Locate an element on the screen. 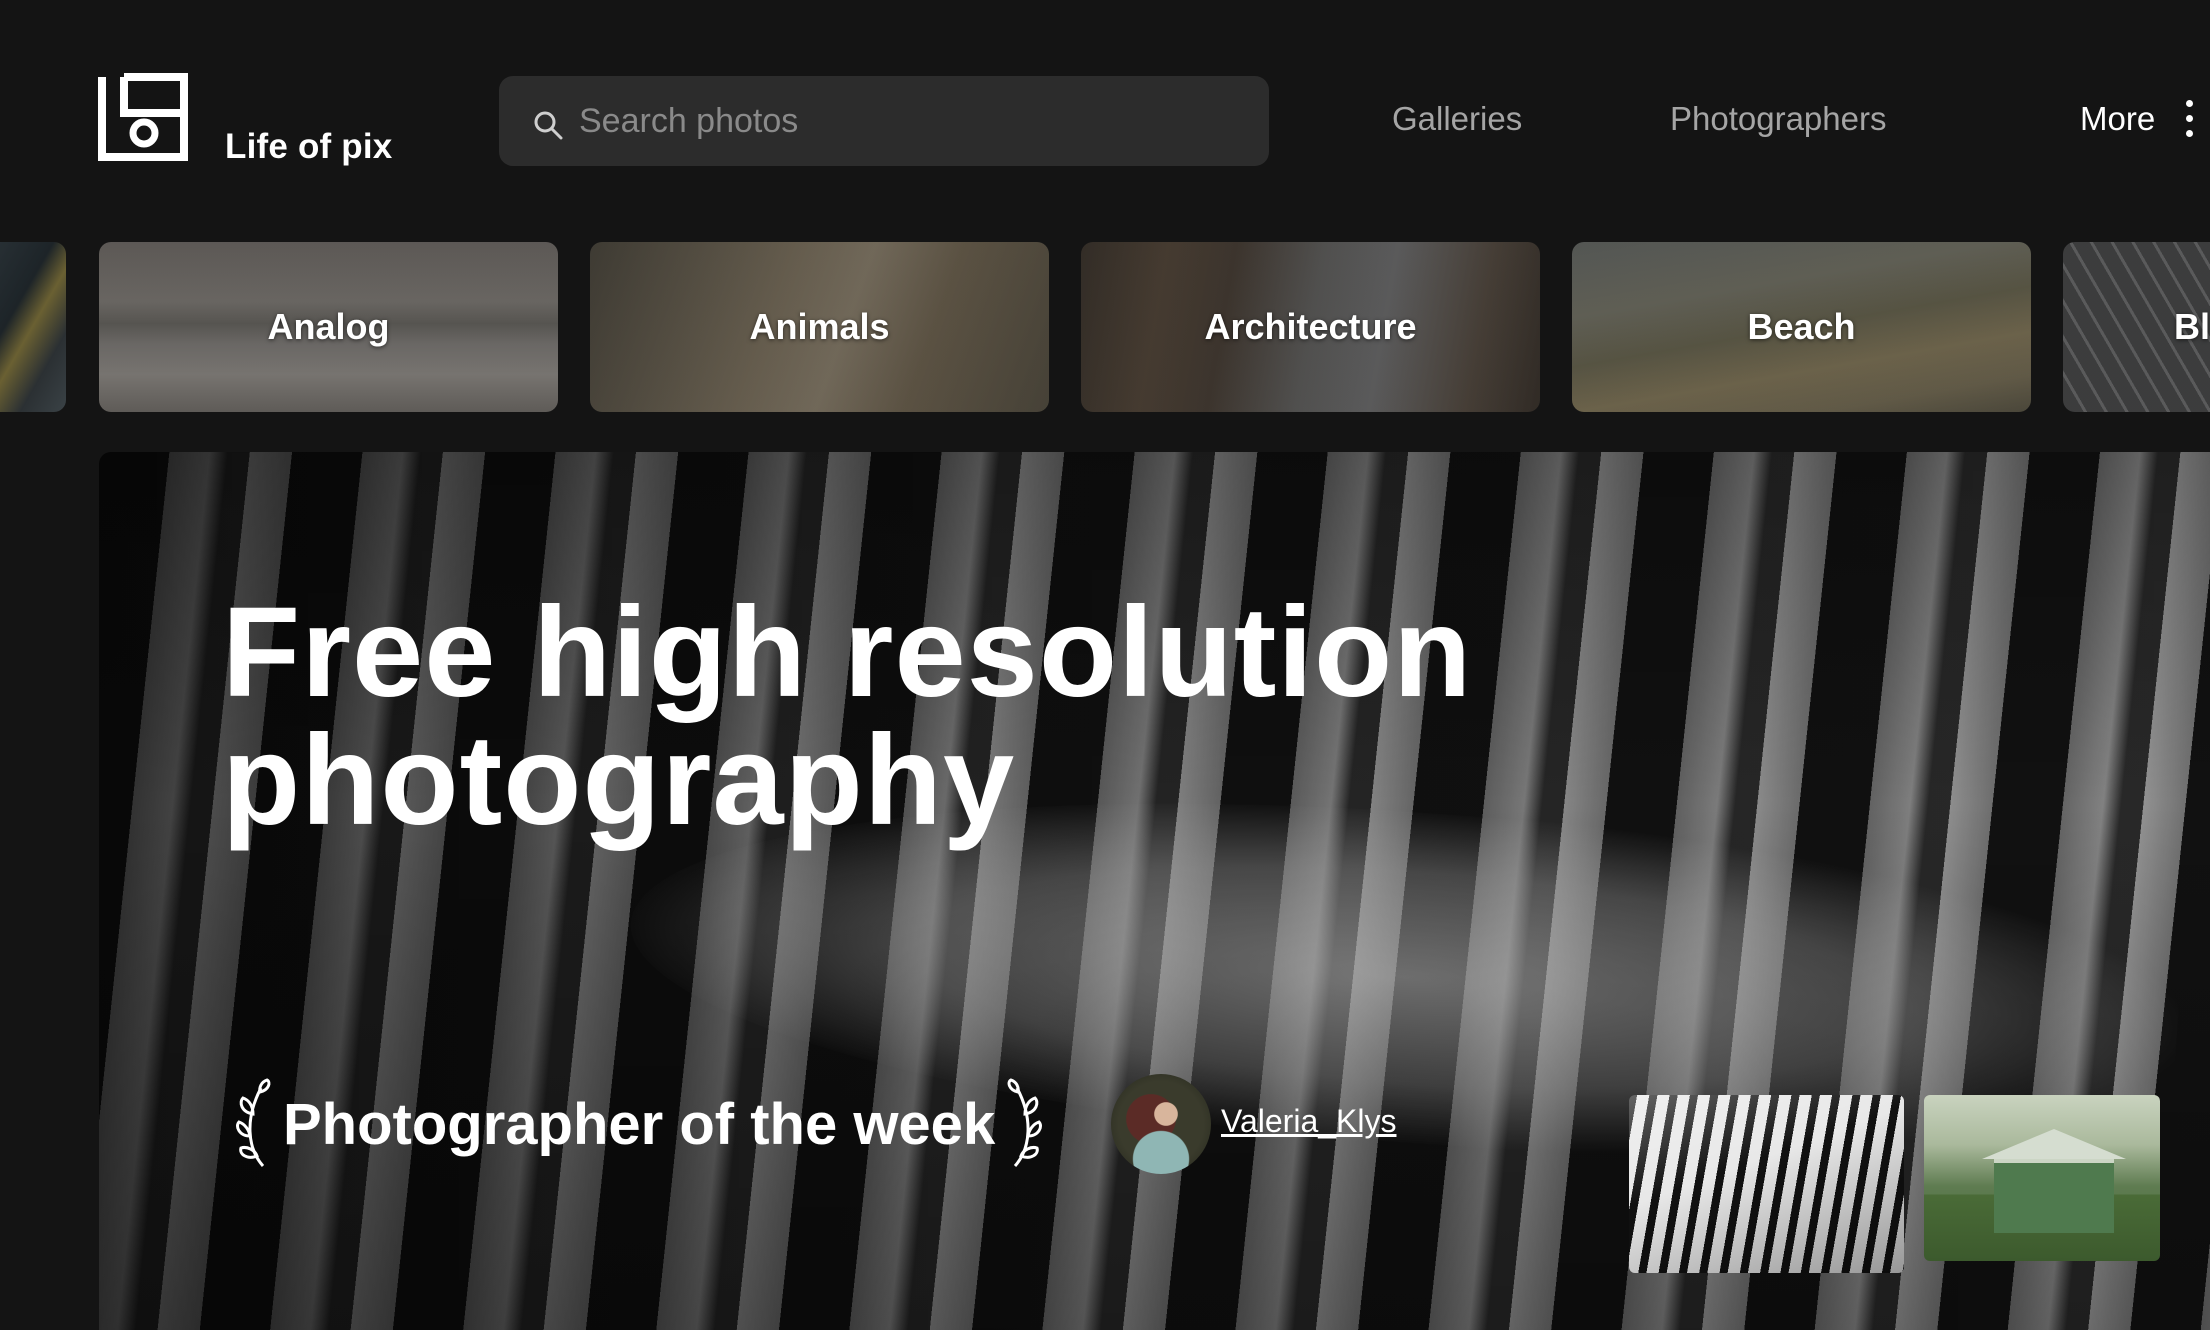 The width and height of the screenshot is (2210, 1330). category-card-analog: Analog is located at coordinates (328, 327).